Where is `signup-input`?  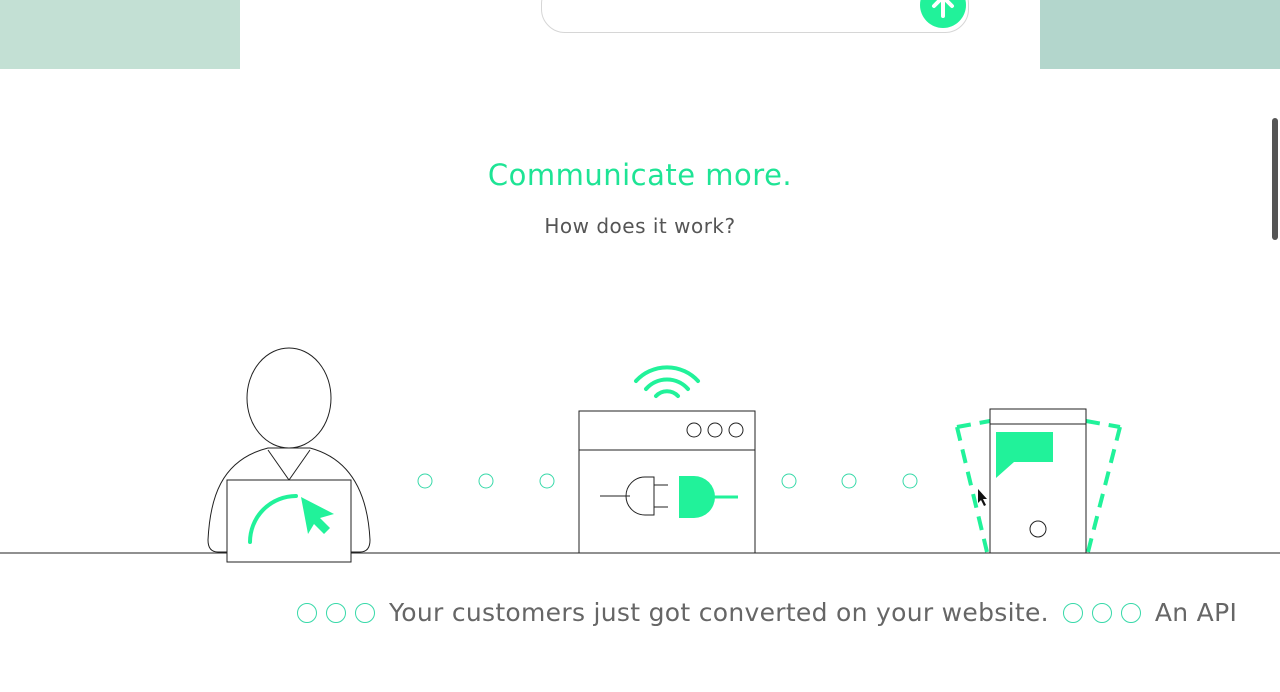
signup-input is located at coordinates (755, 16).